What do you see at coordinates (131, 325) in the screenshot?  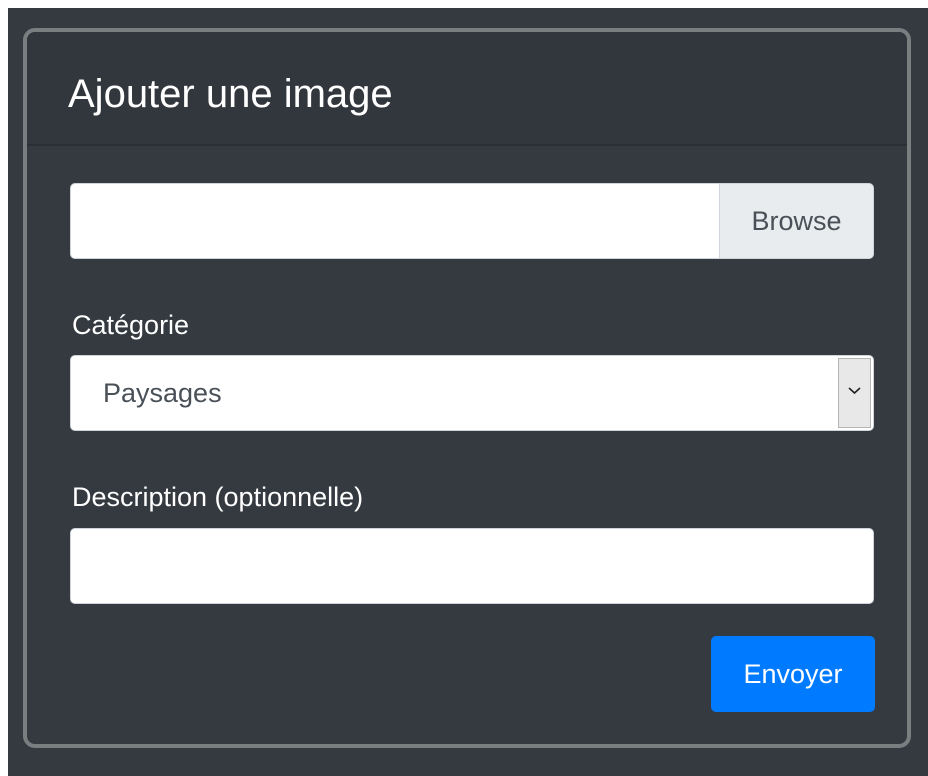 I see `category-label: Catégorie` at bounding box center [131, 325].